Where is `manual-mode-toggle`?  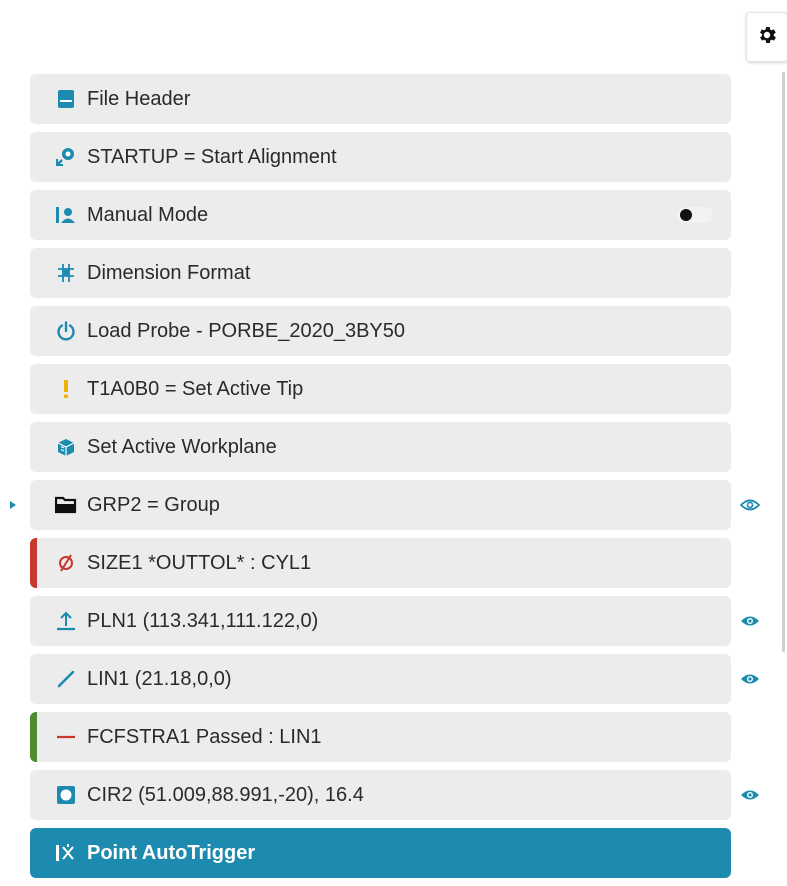 manual-mode-toggle is located at coordinates (695, 215).